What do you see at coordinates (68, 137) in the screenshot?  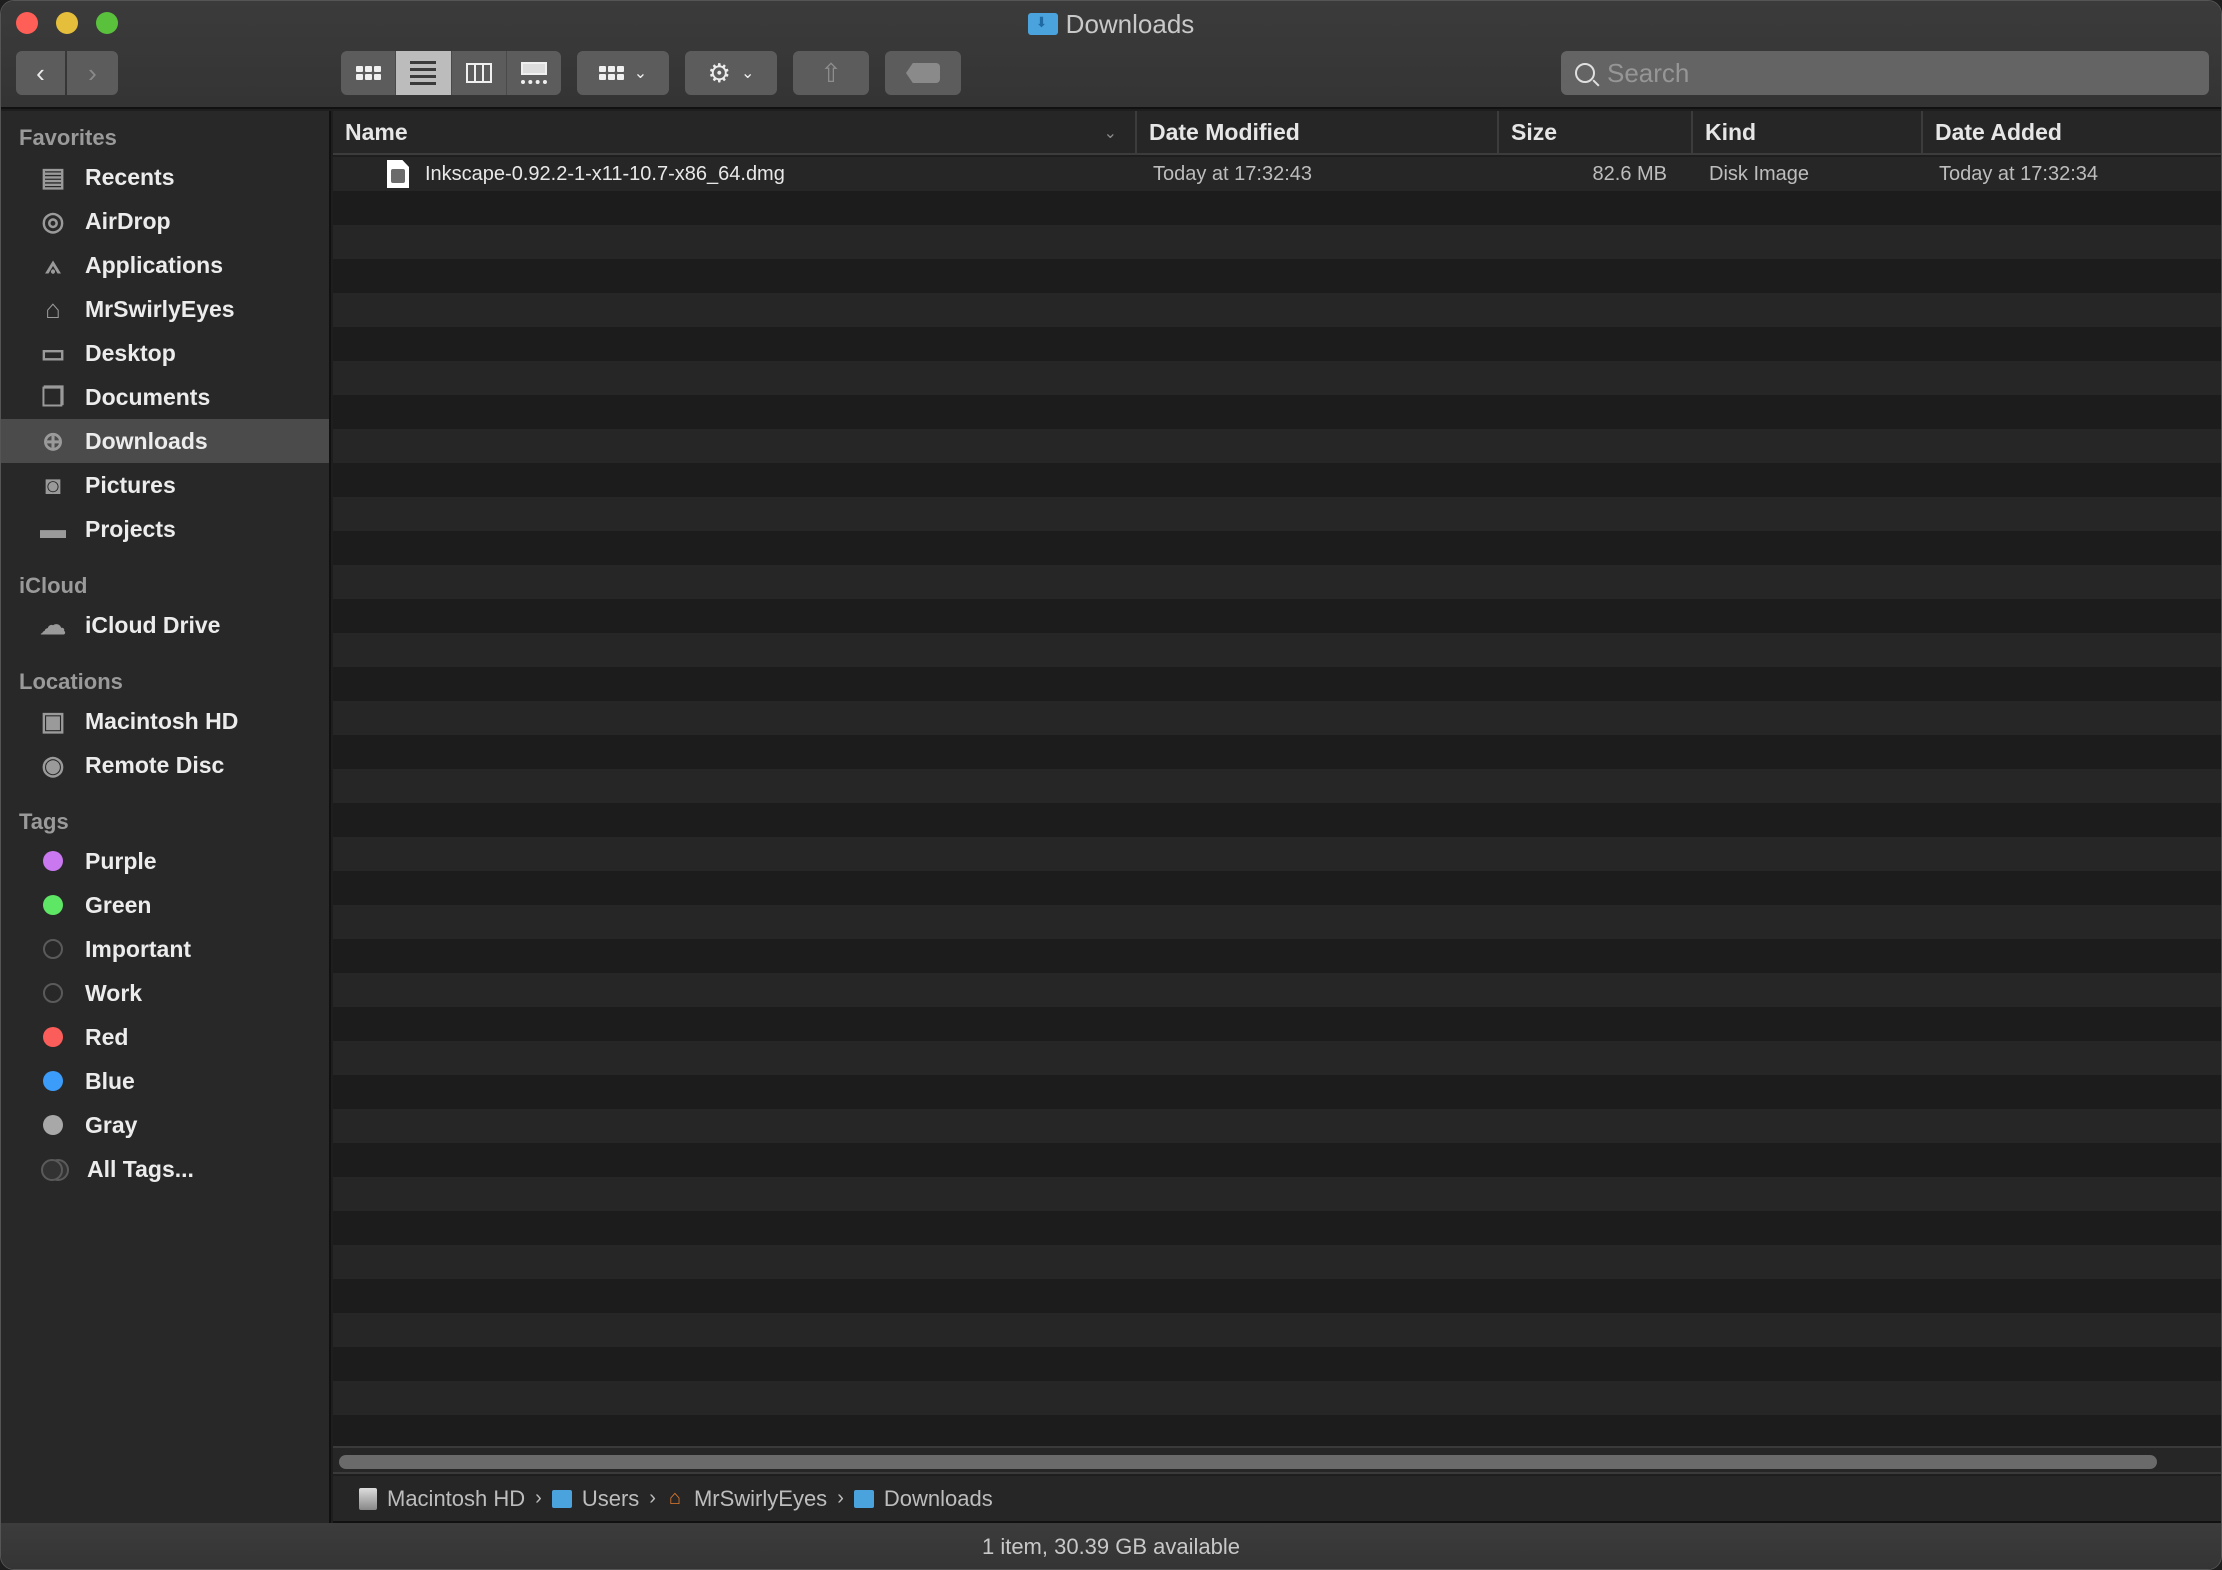 I see `sidebar-heading-favorites: Favorites` at bounding box center [68, 137].